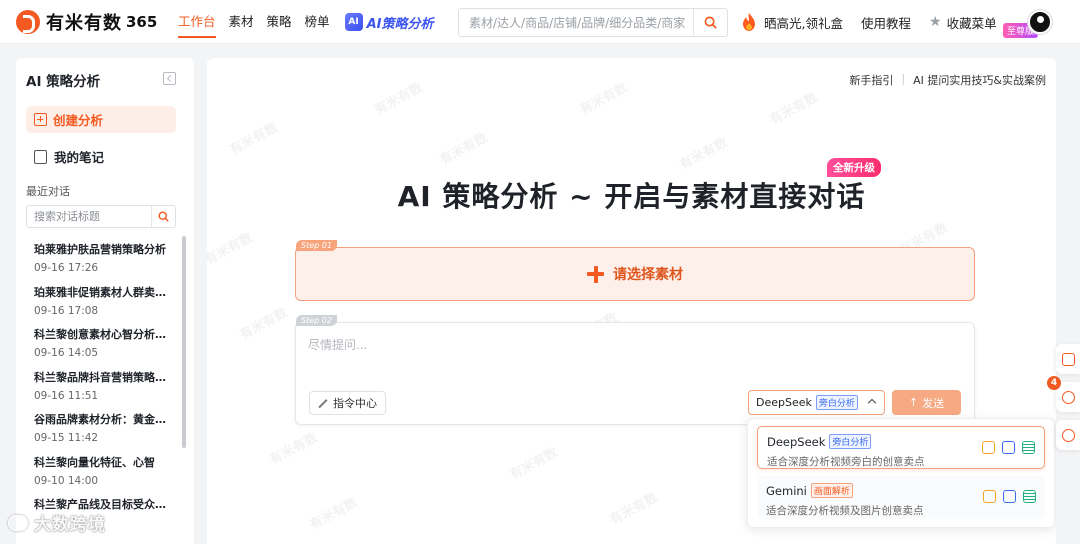 The width and height of the screenshot is (1080, 544). Describe the element at coordinates (100, 345) in the screenshot. I see `conversation-item: 科兰黎创意素材心智分析报告 09-16 14:05` at that location.